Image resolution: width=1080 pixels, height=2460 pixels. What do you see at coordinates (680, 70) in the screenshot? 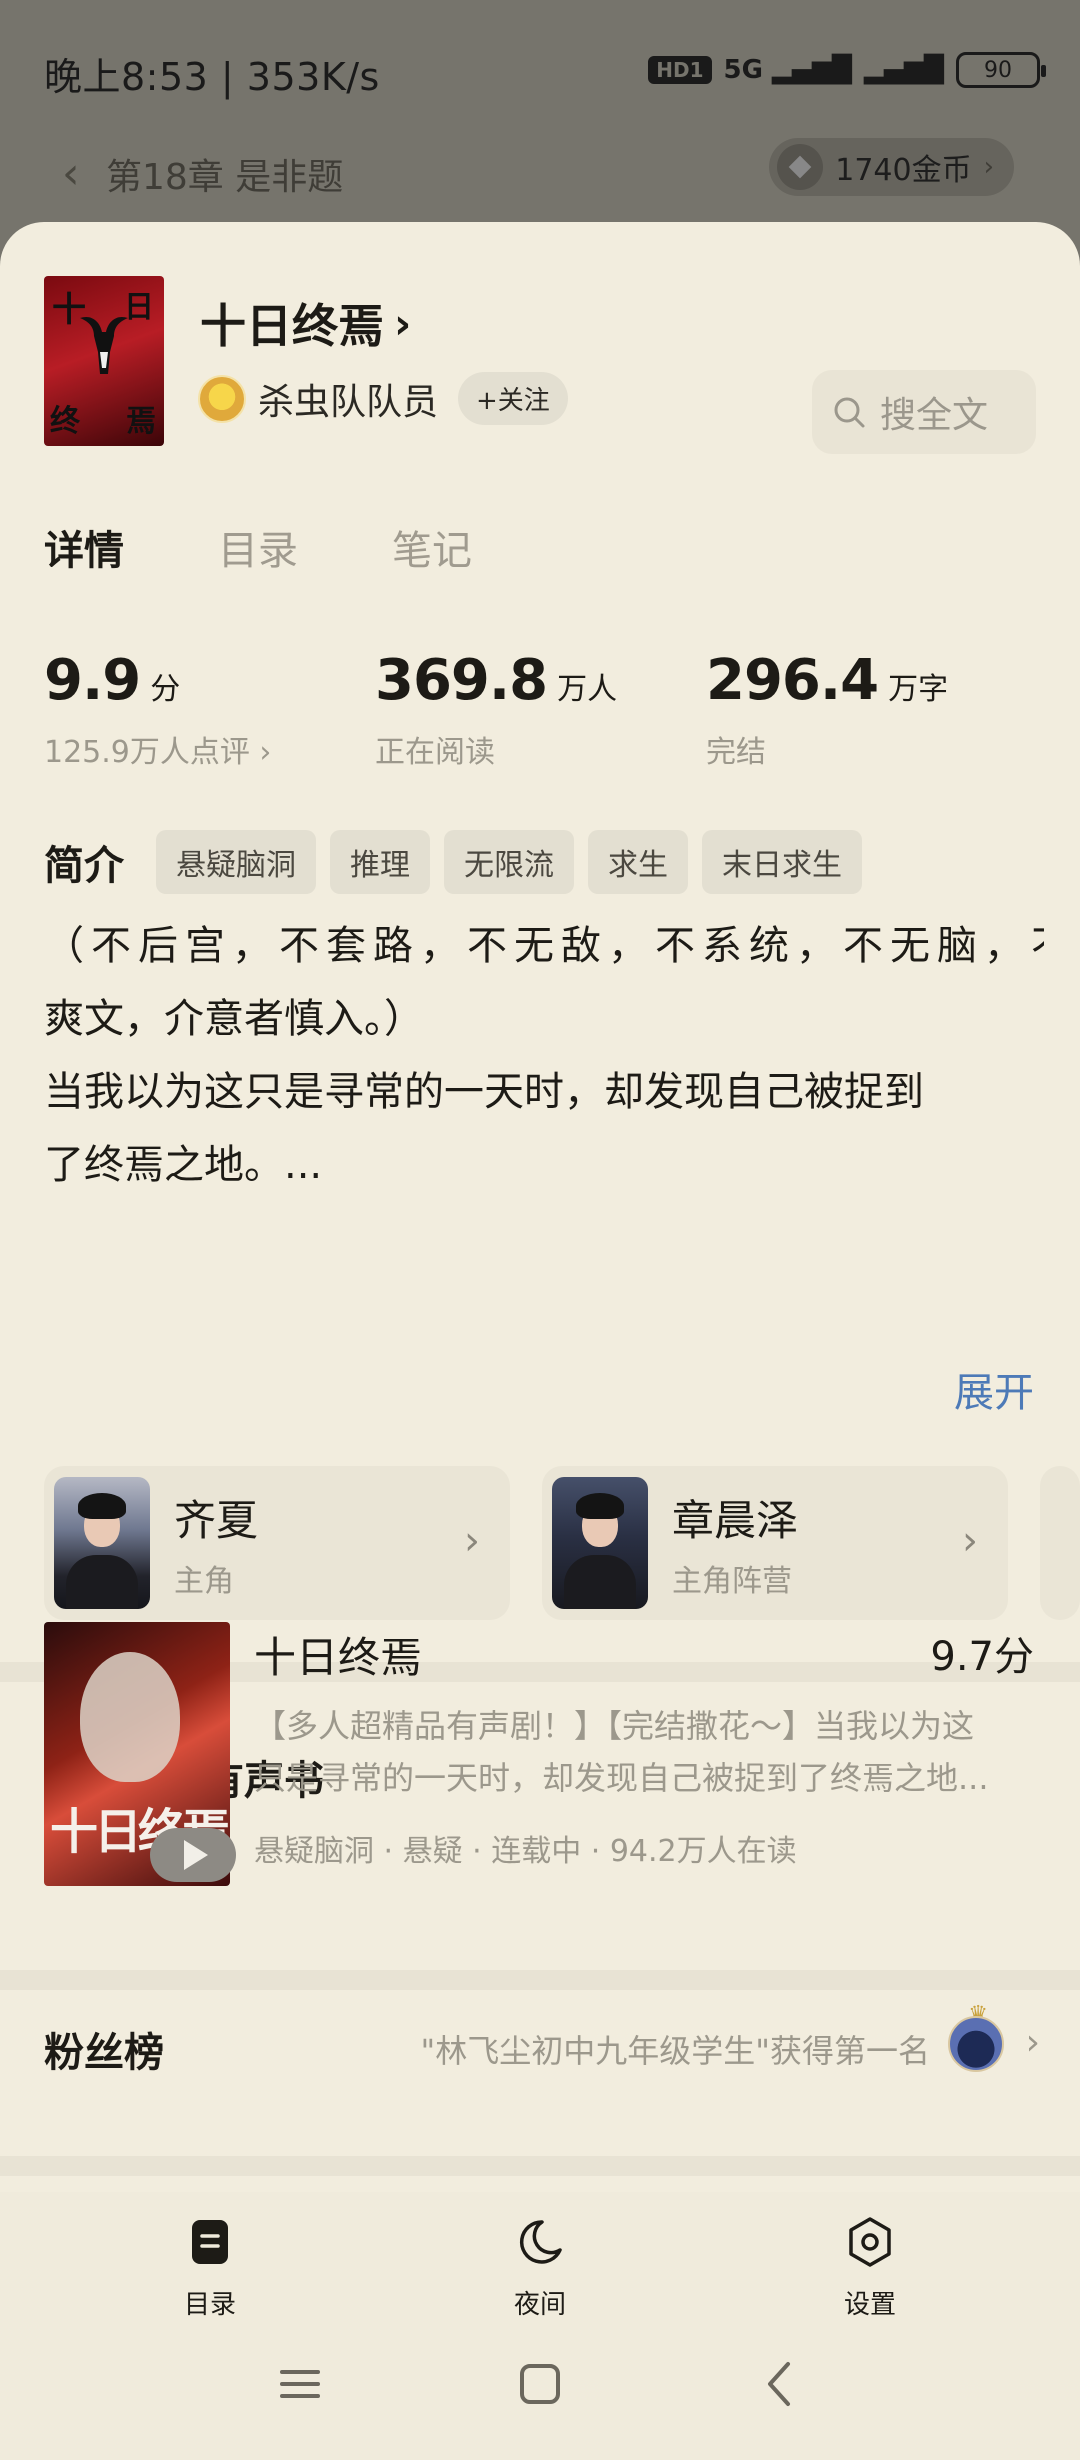
I see `hd-badge: HD1` at bounding box center [680, 70].